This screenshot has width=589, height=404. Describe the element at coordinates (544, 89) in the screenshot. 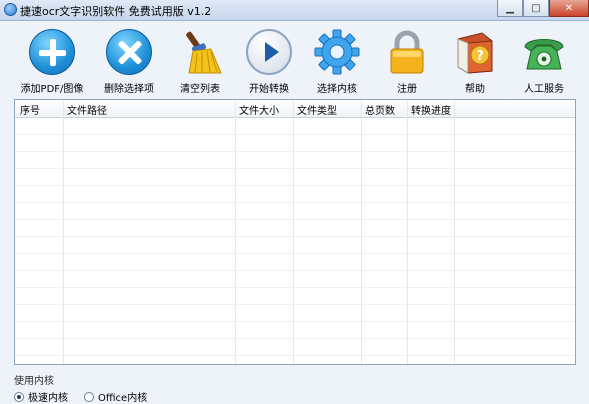

I see `manual-service-label: 人工服务` at that location.